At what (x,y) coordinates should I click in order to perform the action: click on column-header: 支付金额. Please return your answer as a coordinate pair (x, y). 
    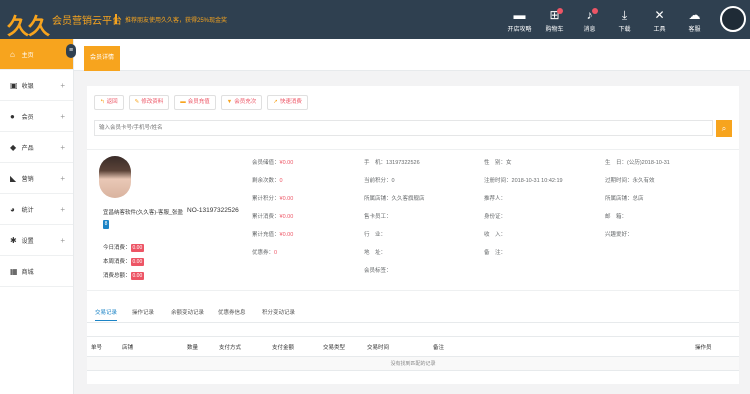
    Looking at the image, I should click on (293, 346).